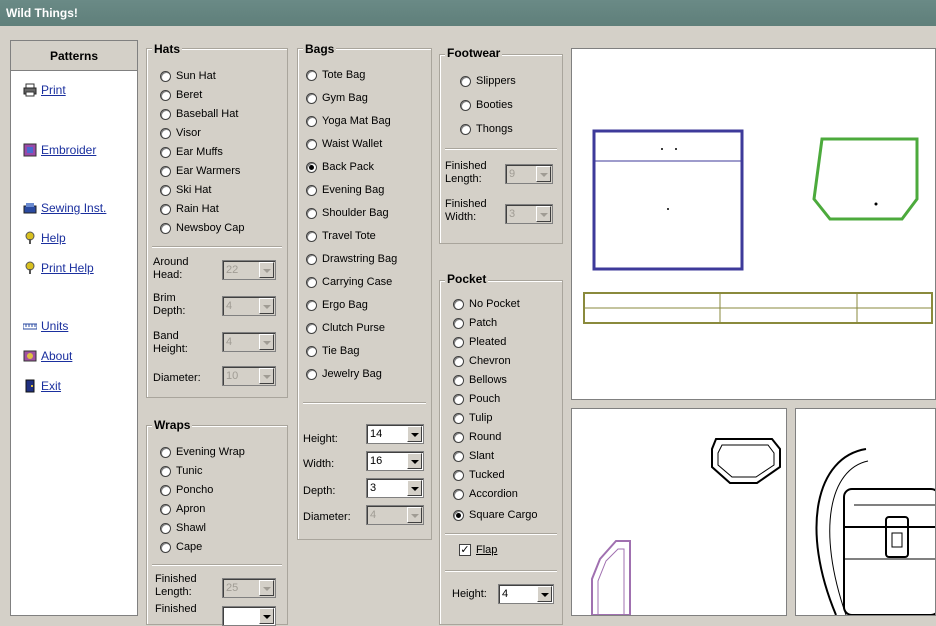 The image size is (936, 626). What do you see at coordinates (180, 133) in the screenshot?
I see `hat-option-visor: Visor` at bounding box center [180, 133].